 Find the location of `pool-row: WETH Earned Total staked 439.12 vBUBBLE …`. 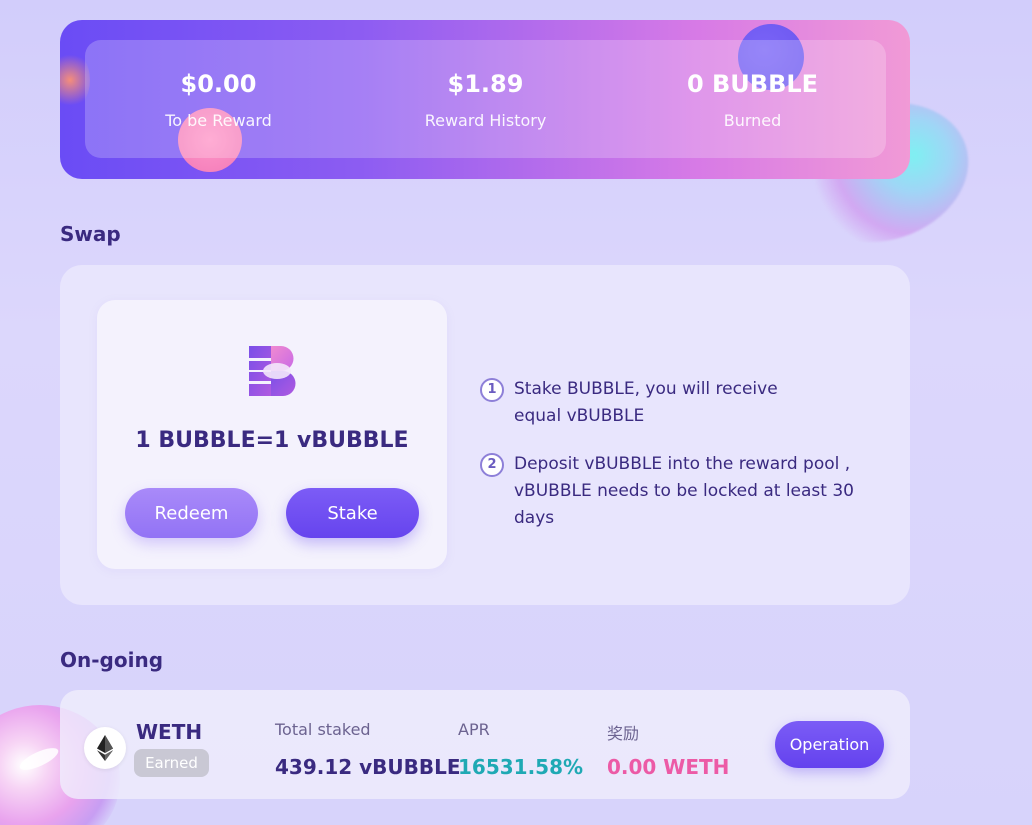

pool-row: WETH Earned Total staked 439.12 vBUBBLE … is located at coordinates (485, 744).